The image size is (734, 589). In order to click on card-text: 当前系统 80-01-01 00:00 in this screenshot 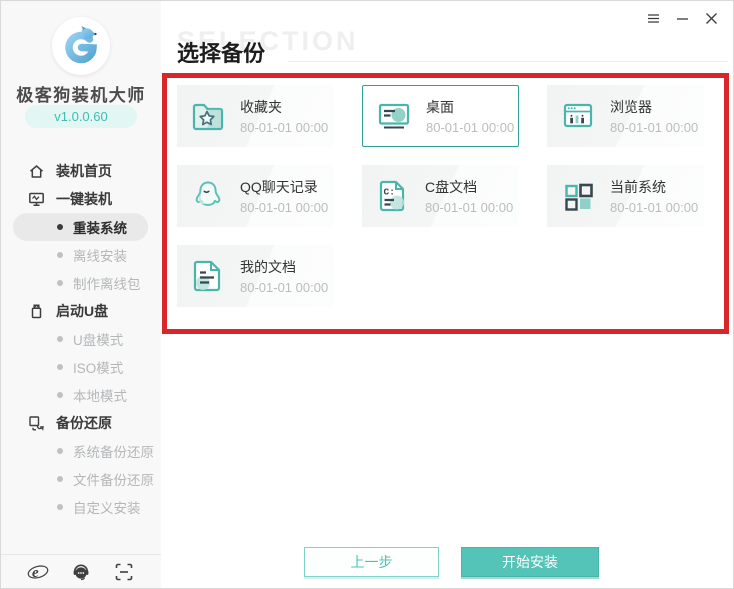, I will do `click(654, 196)`.